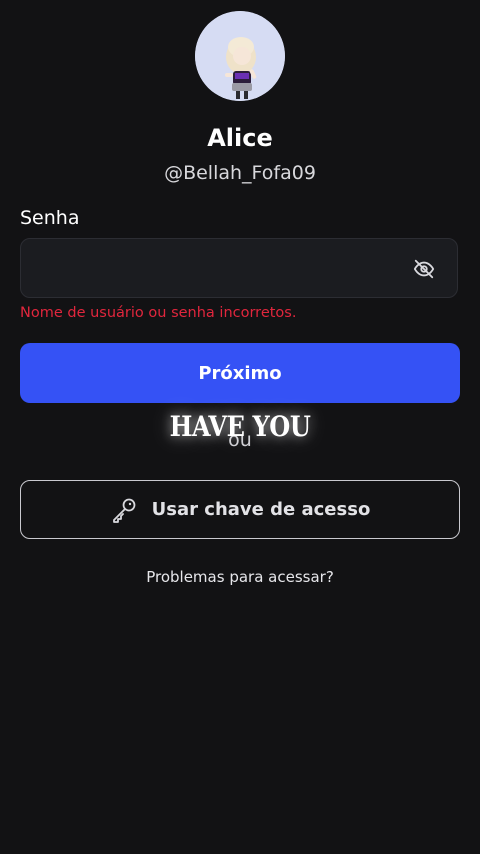 This screenshot has height=854, width=480. I want to click on overlay-caption: HAVE YOU, so click(240, 426).